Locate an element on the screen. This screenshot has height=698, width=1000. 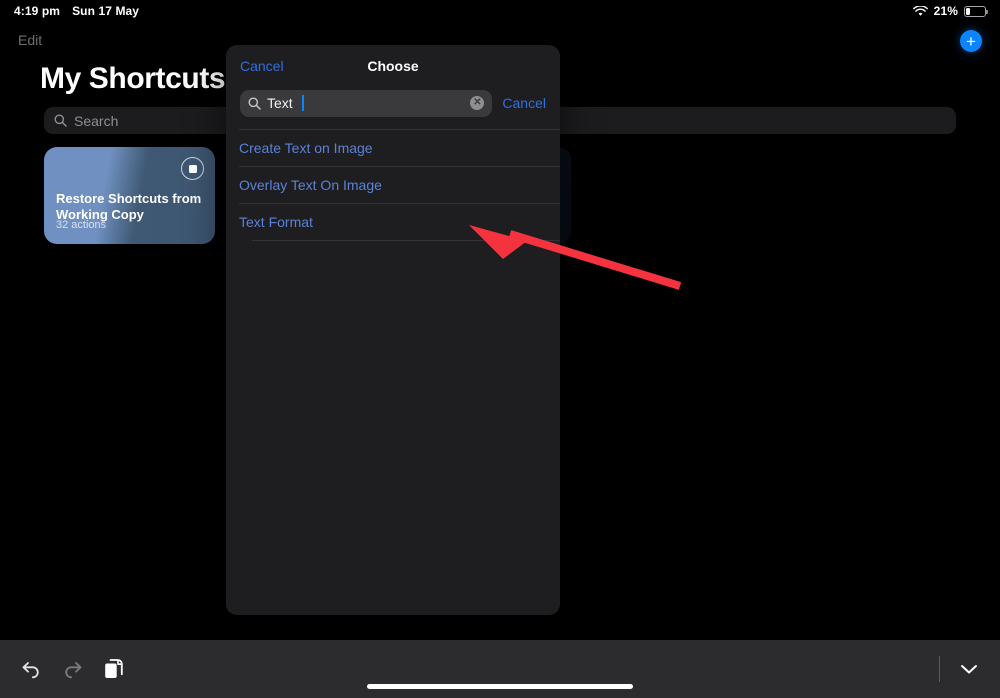
undo-arrow-icon is located at coordinates (31, 669).